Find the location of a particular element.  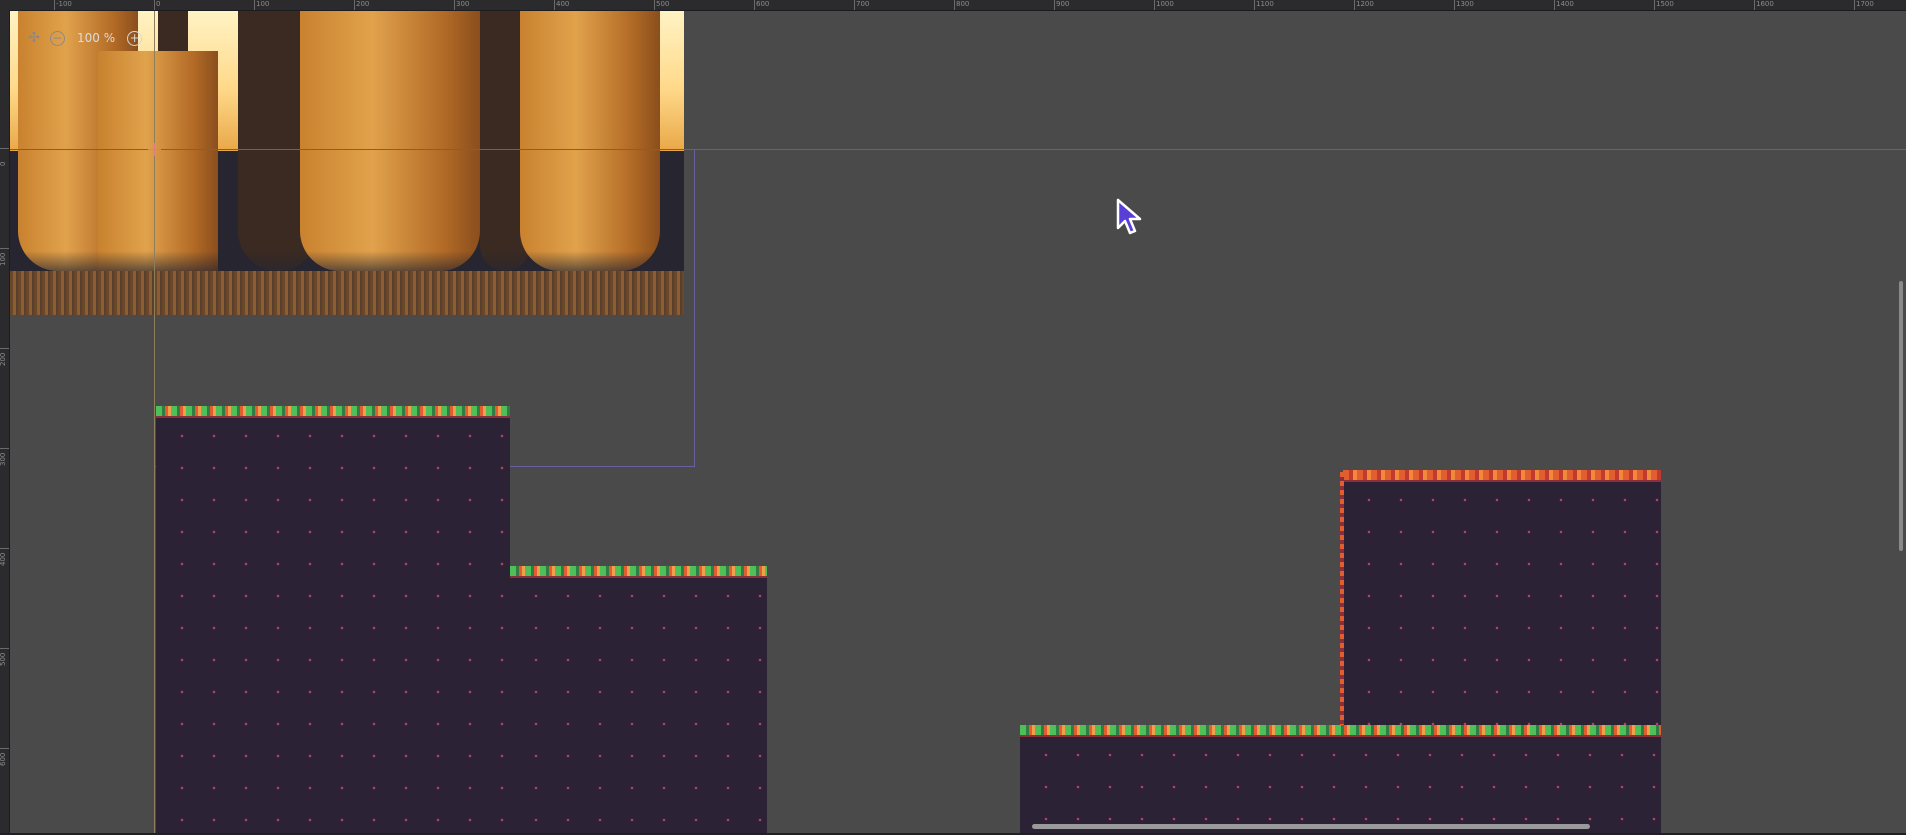

ruler-tick-label: 1400 is located at coordinates (1565, 4).